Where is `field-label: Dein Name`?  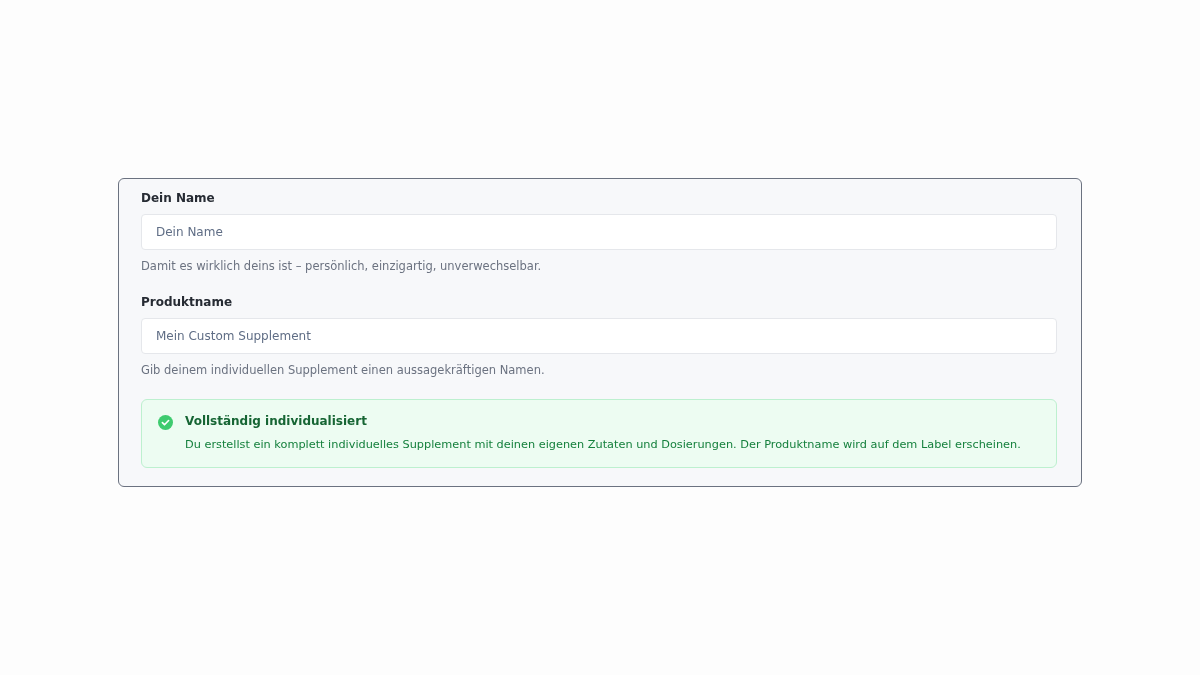
field-label: Dein Name is located at coordinates (178, 198).